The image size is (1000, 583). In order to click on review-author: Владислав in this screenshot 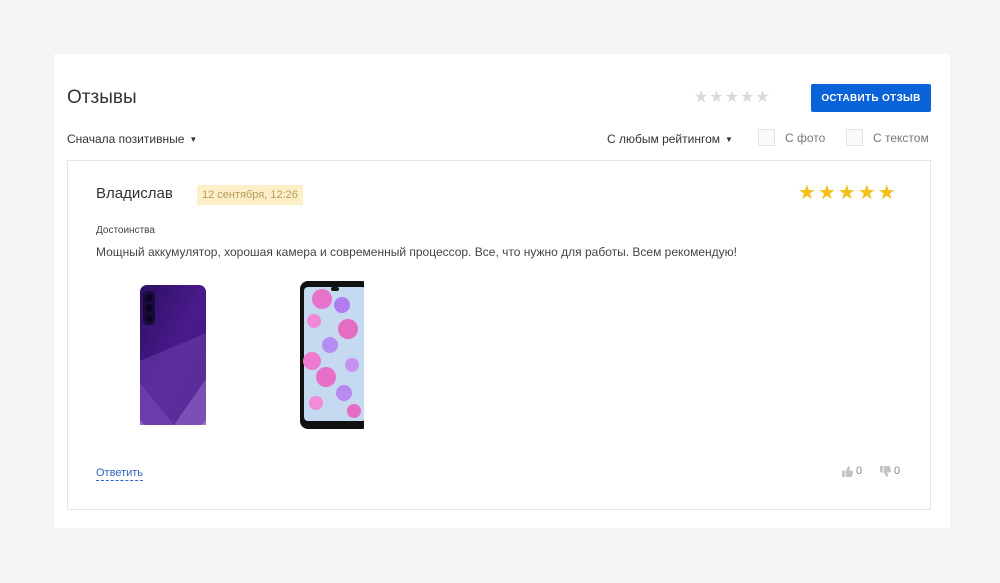, I will do `click(134, 193)`.